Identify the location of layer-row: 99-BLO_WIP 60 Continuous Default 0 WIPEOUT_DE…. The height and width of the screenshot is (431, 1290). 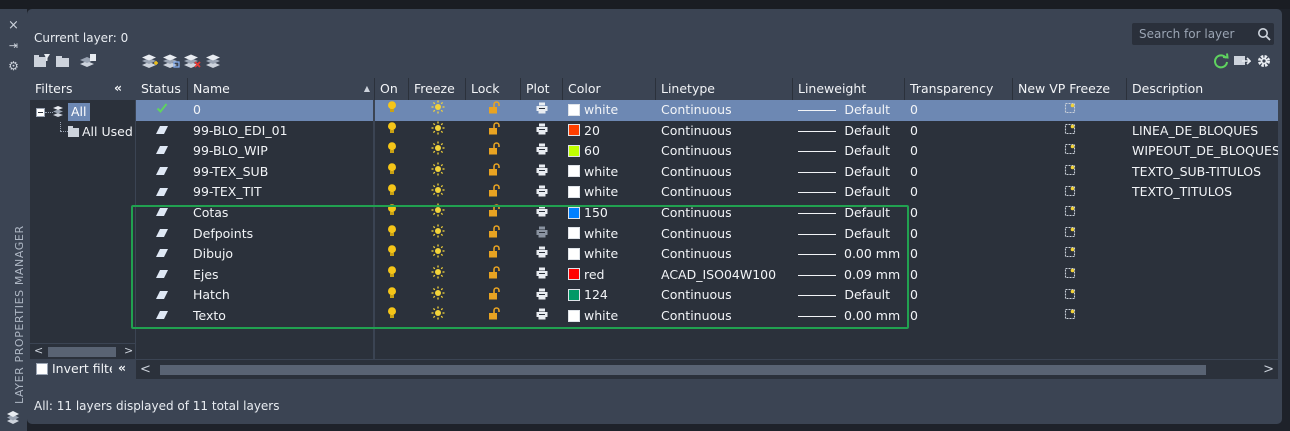
(707, 151).